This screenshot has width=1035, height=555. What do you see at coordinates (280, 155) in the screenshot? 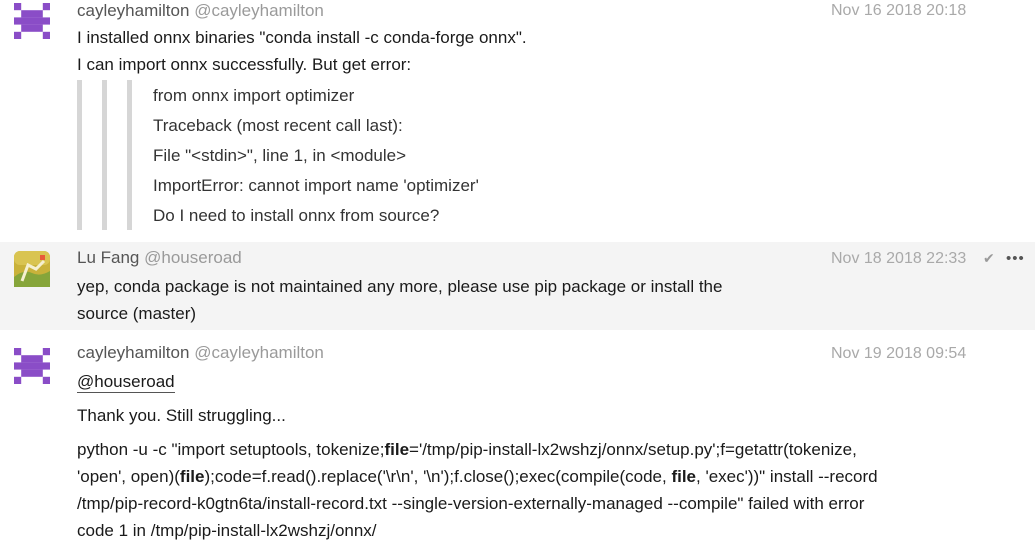
I see `quote-line: File "<stdin>", line 1, in <module>` at bounding box center [280, 155].